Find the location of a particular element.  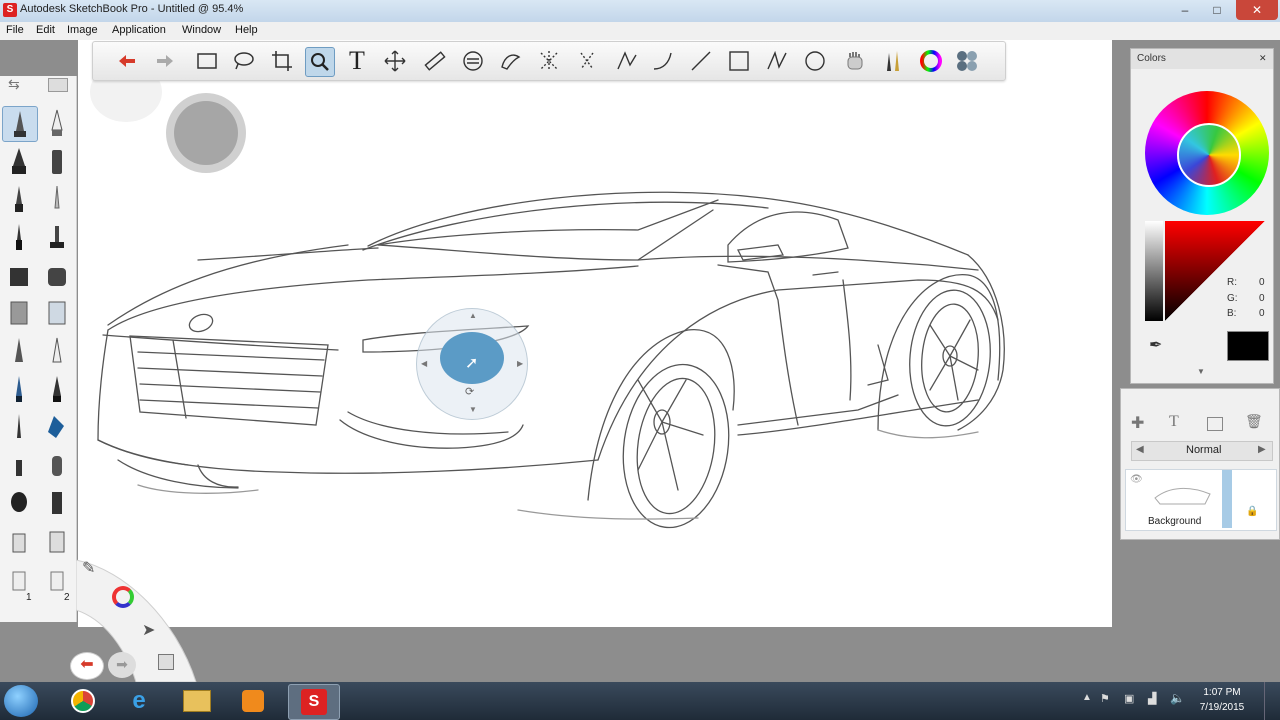

swatches-icon is located at coordinates (967, 61).